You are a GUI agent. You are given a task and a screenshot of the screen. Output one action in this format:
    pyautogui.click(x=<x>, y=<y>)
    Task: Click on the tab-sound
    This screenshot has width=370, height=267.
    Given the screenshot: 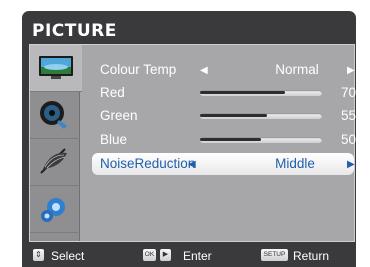 What is the action you would take?
    pyautogui.click(x=54, y=115)
    